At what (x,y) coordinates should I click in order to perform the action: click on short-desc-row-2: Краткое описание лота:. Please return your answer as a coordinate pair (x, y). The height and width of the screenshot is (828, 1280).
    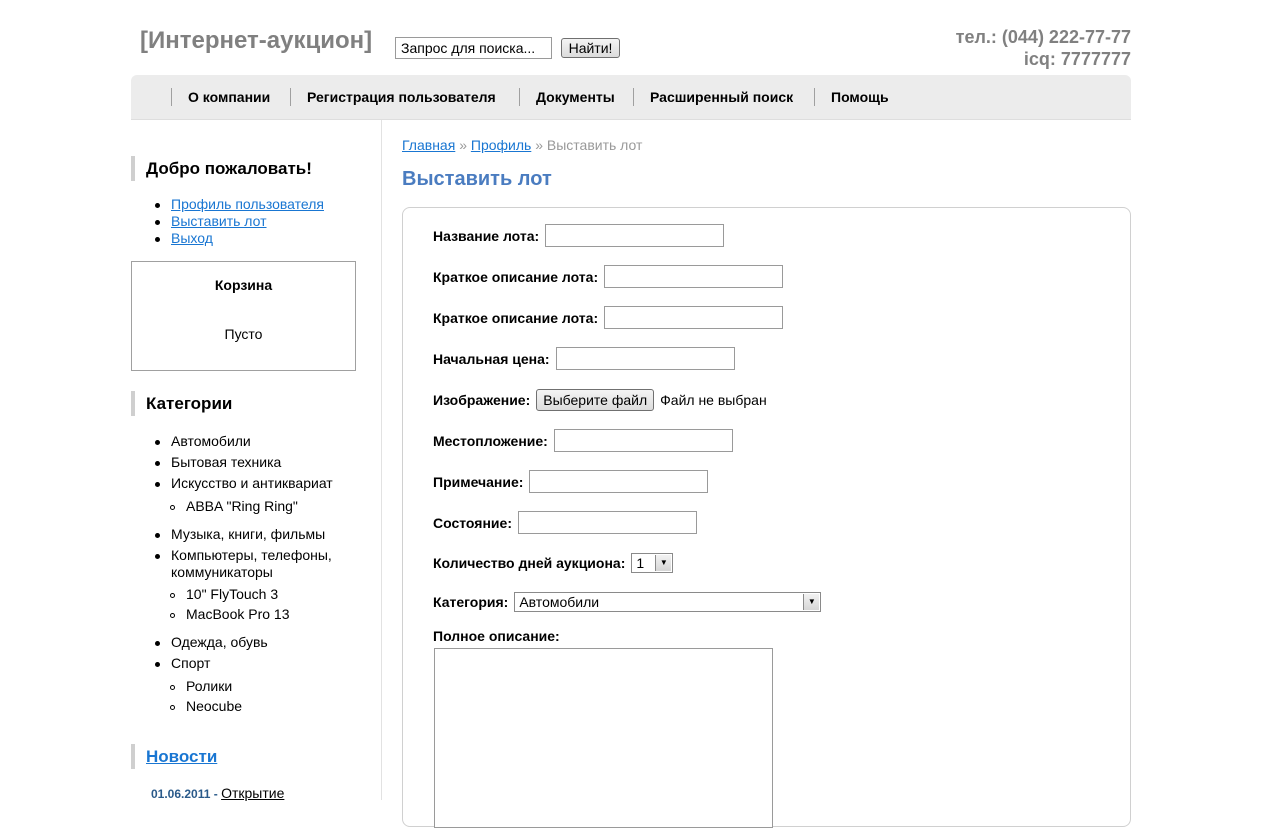
    Looking at the image, I should click on (608, 317).